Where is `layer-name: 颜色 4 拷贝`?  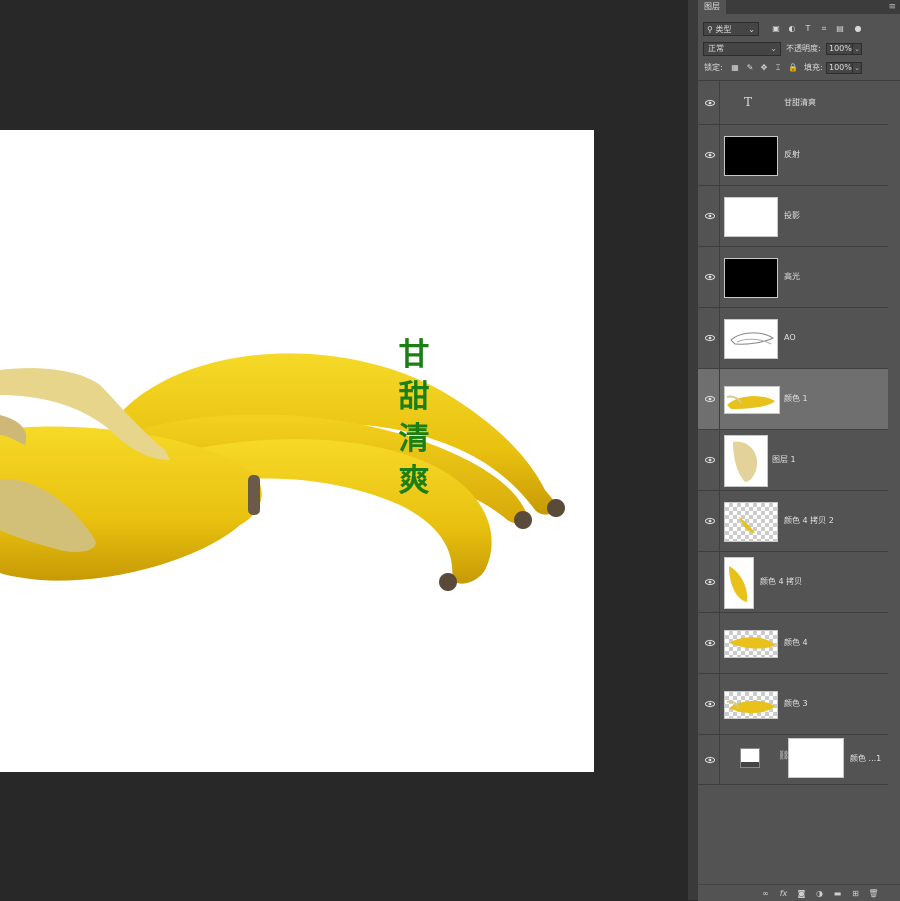
layer-name: 颜色 4 拷贝 is located at coordinates (781, 581).